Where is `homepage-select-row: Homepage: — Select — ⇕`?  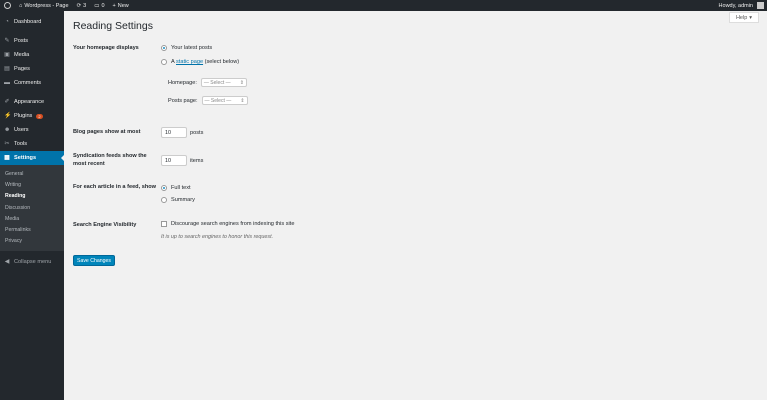 homepage-select-row: Homepage: — Select — ⇕ is located at coordinates (207, 82).